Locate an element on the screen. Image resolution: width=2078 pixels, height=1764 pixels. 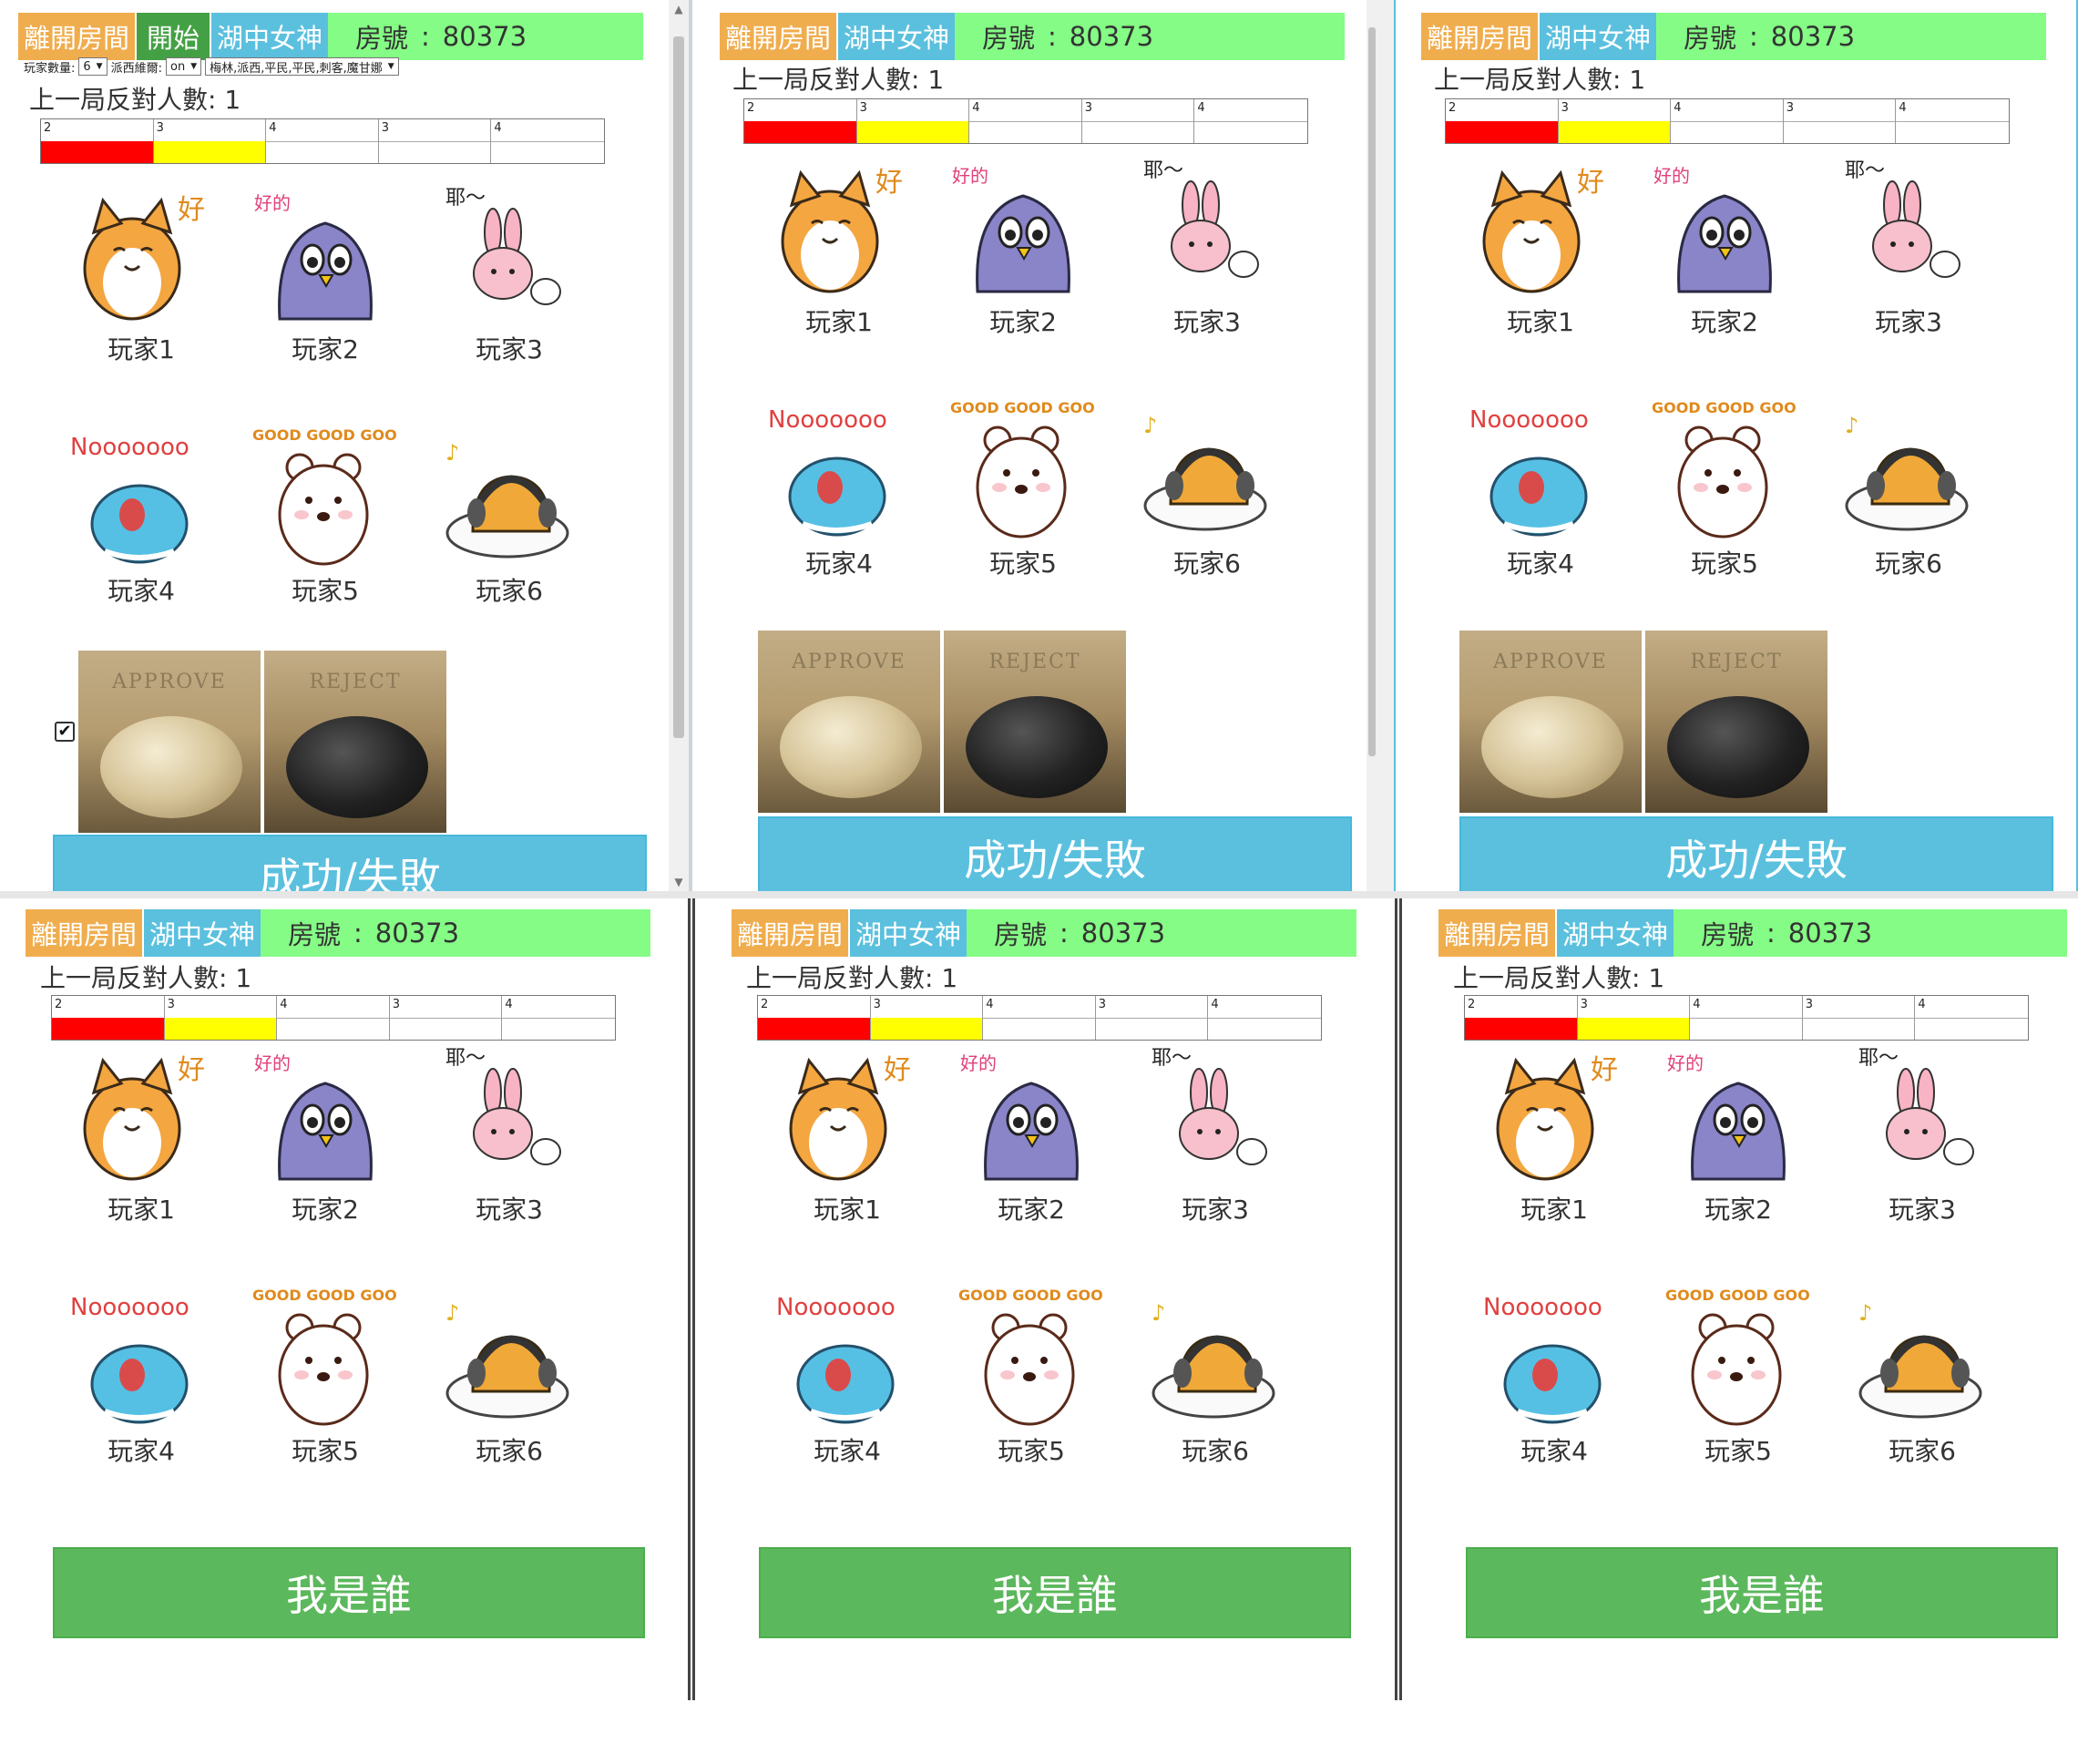
scrollbar is located at coordinates (1372, 445).